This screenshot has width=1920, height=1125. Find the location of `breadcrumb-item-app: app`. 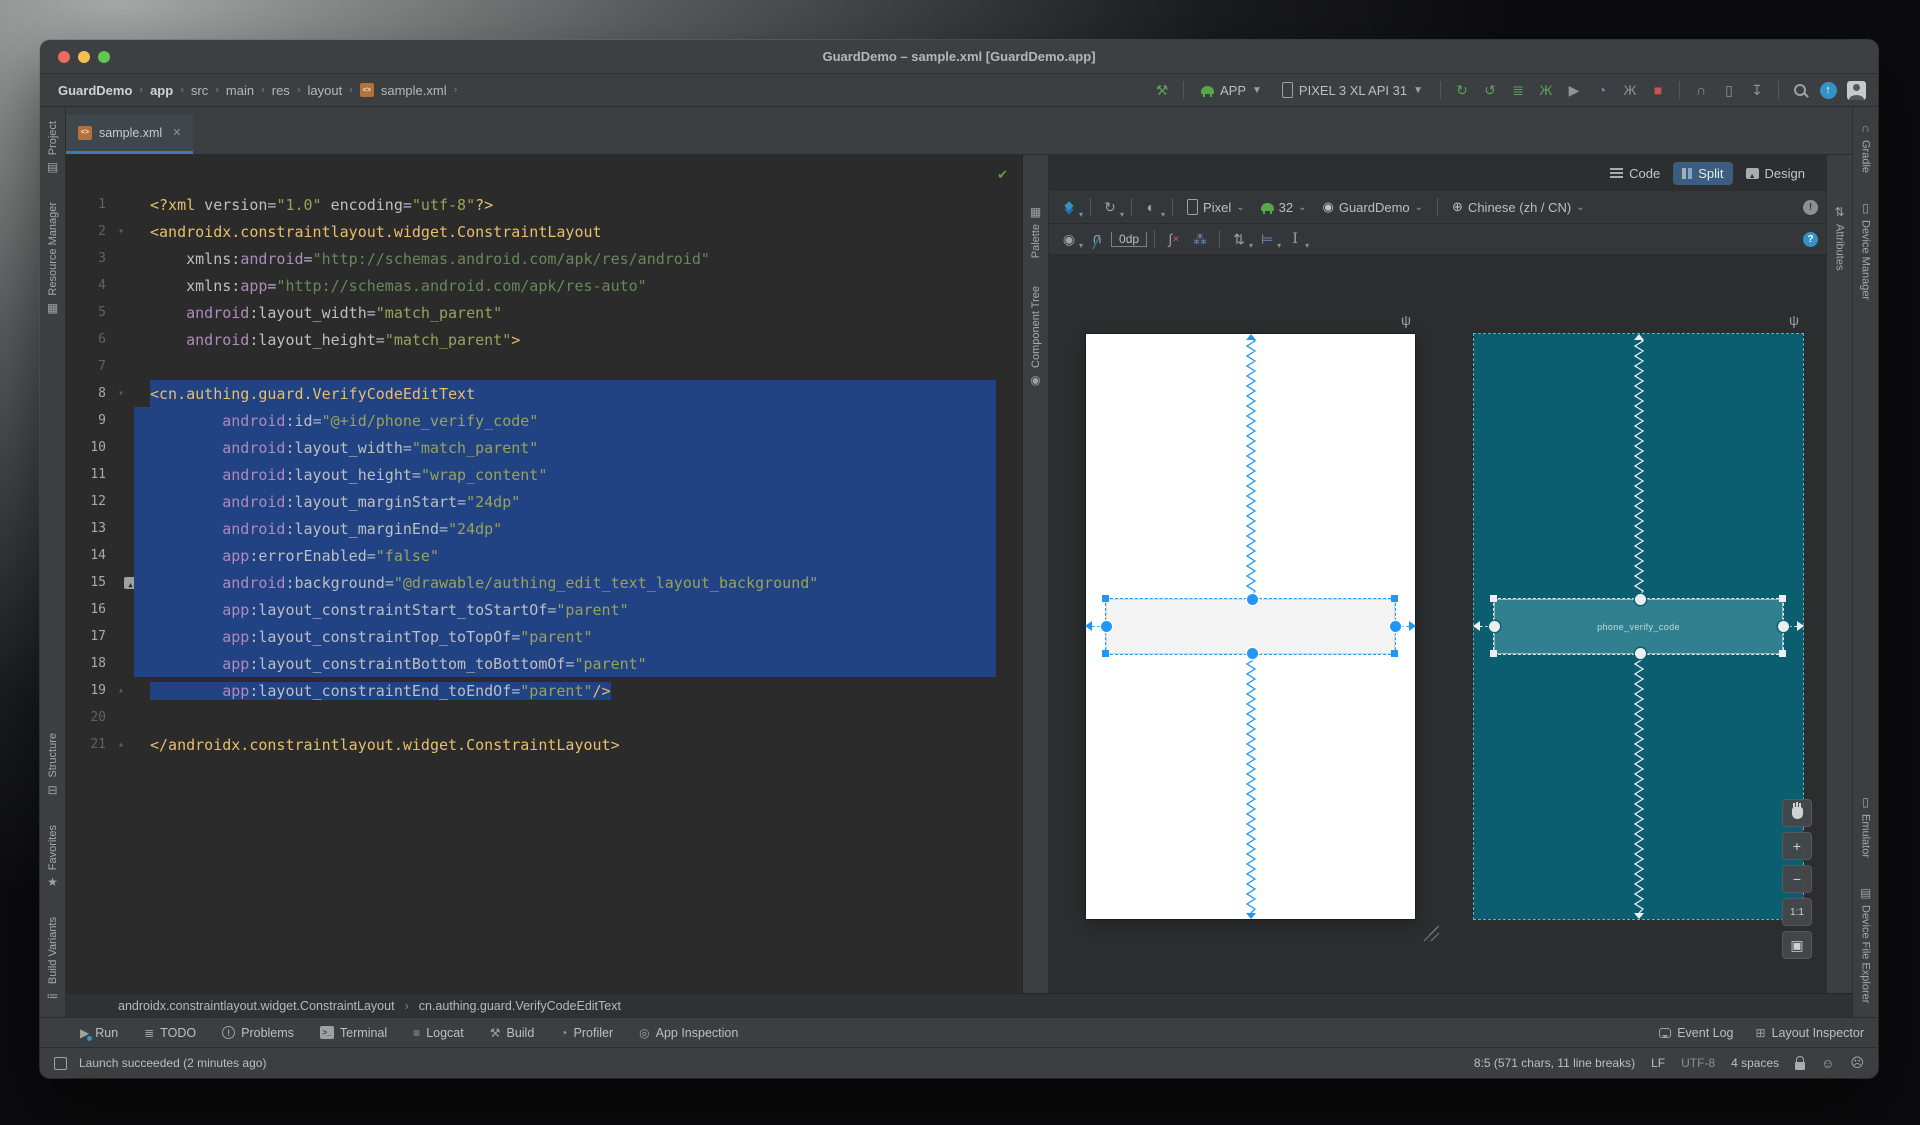

breadcrumb-item-app: app is located at coordinates (161, 90).